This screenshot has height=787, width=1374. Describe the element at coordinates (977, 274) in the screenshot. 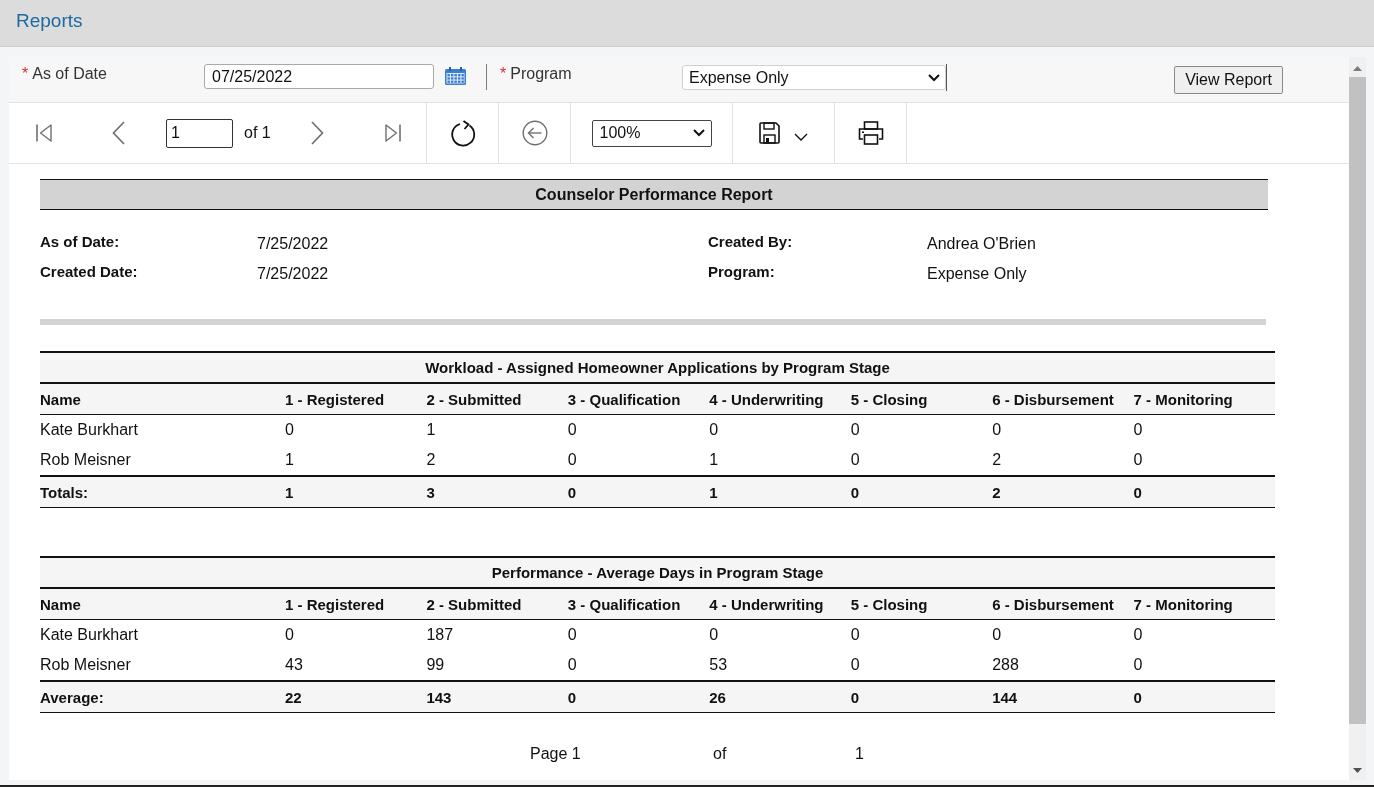

I see `detail-value: Expense Only` at that location.